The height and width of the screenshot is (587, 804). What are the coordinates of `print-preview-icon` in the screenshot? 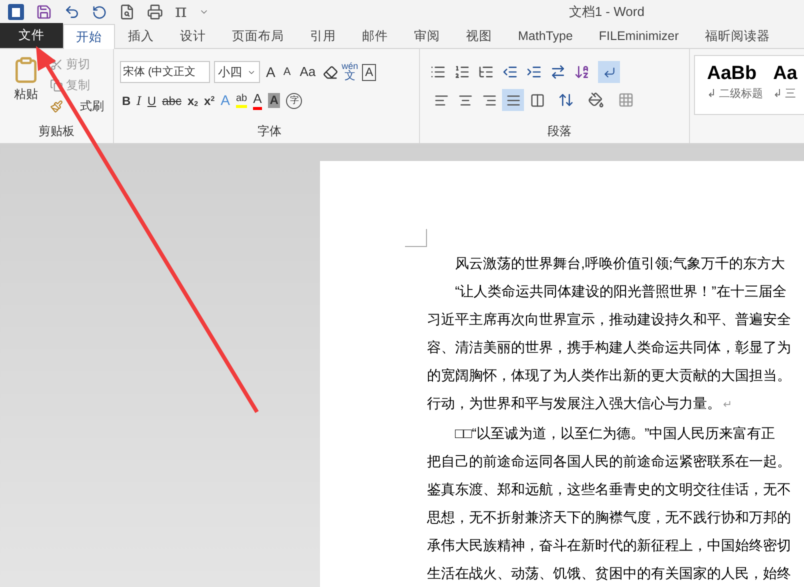 It's located at (127, 12).